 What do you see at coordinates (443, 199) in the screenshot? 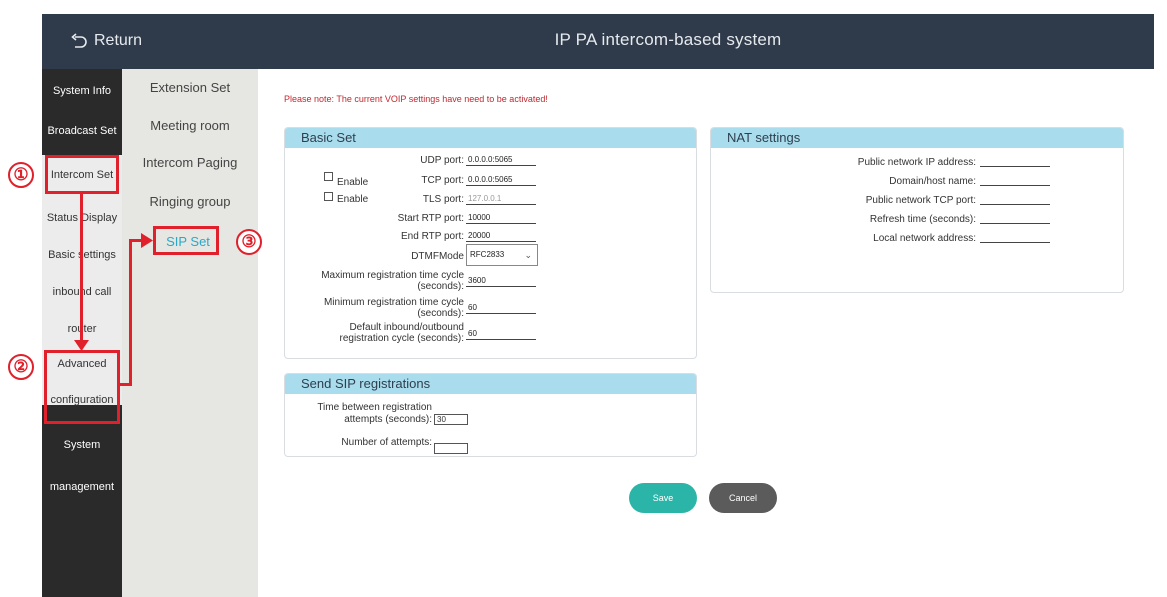
I see `tls-port-label: TLS port:` at bounding box center [443, 199].